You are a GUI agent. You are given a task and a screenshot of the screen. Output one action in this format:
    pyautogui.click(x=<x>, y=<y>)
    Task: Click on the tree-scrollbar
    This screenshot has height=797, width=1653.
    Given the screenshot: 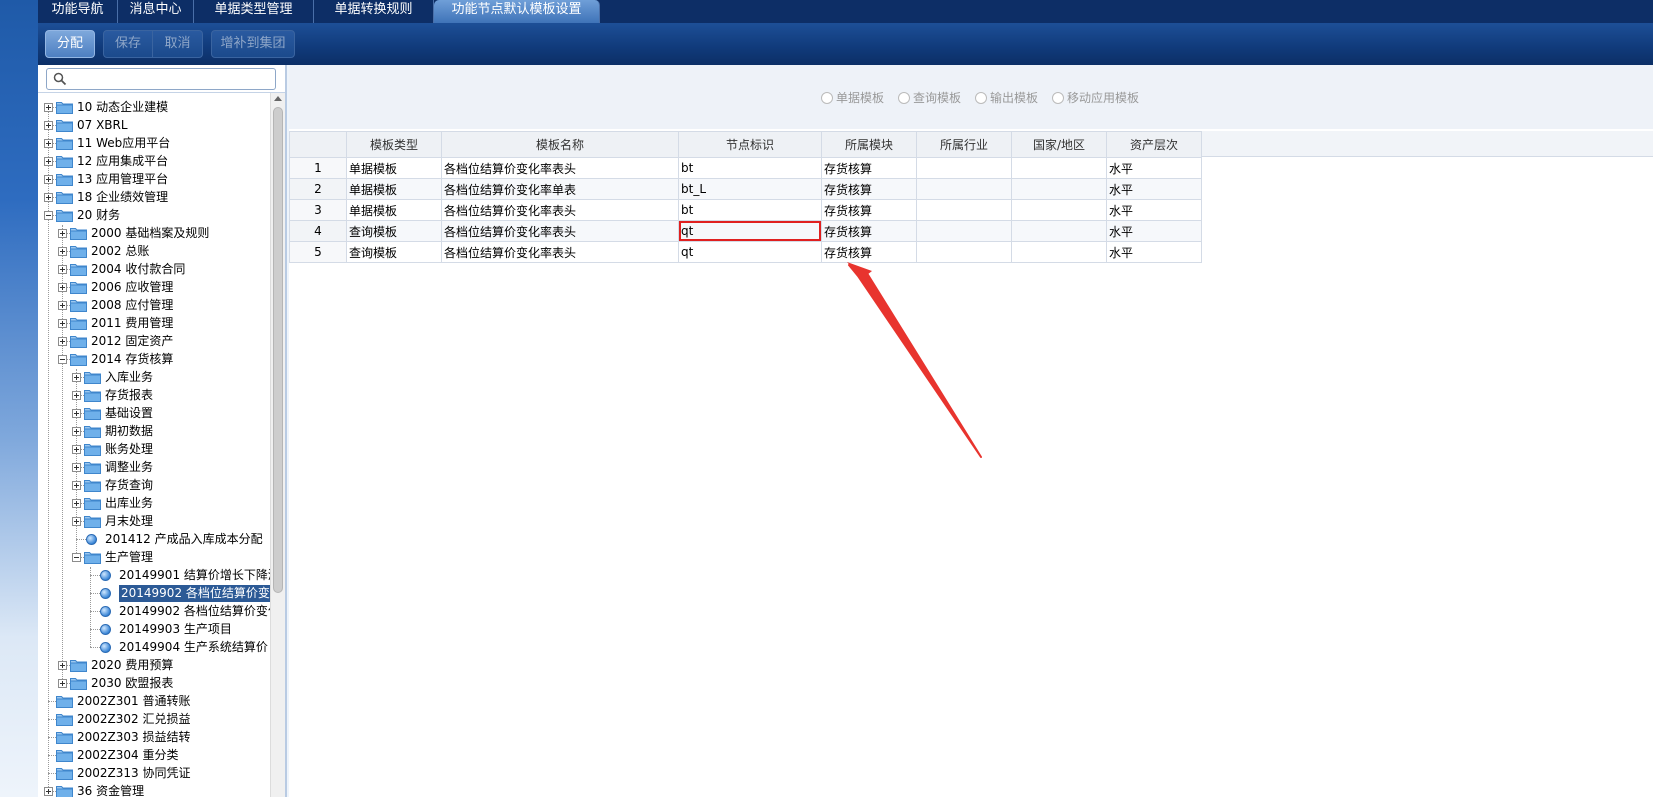 What is the action you would take?
    pyautogui.click(x=277, y=445)
    